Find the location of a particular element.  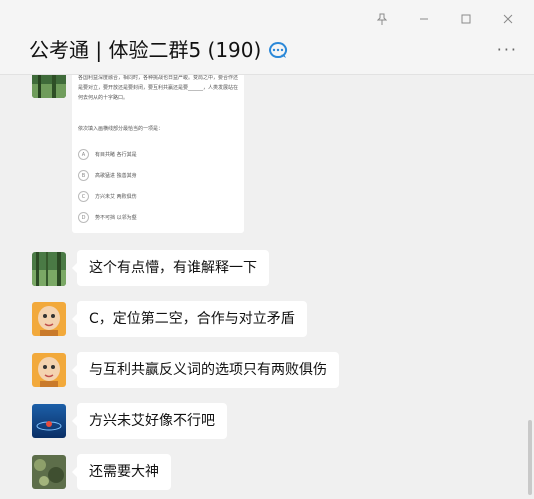

option-a: A 有目共睹 各行其是 is located at coordinates (107, 154).